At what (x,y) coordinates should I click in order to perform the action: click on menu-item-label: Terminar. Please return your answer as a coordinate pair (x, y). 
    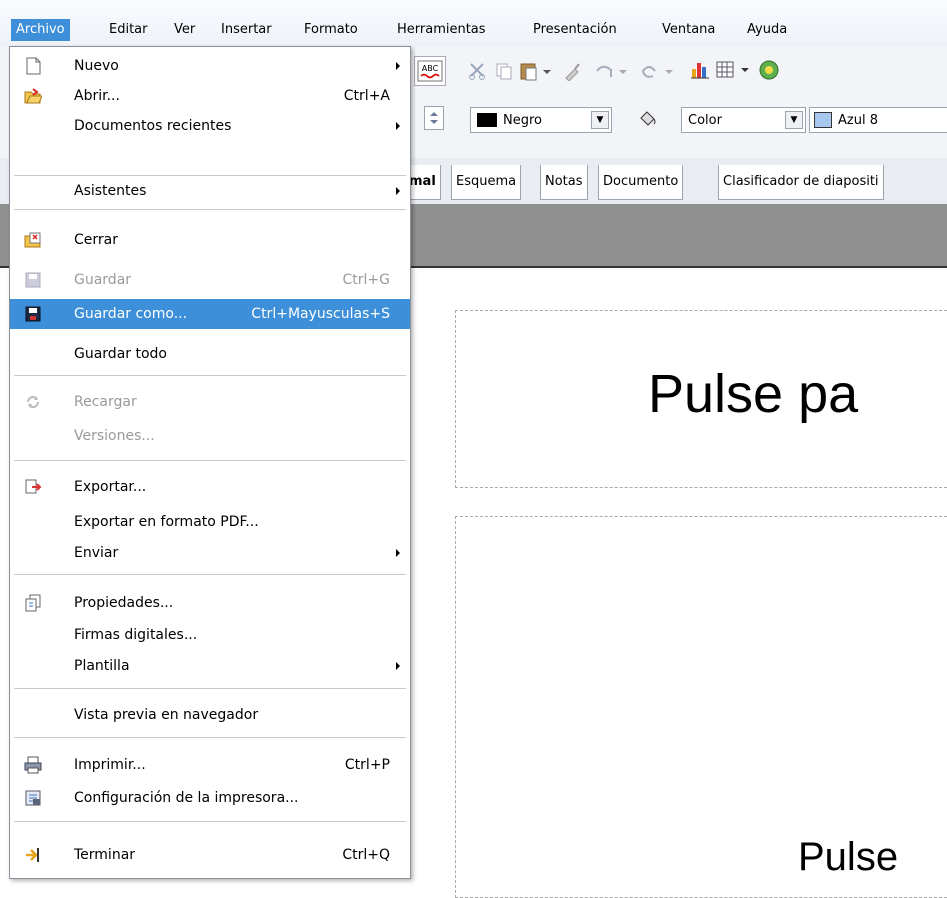
    Looking at the image, I should click on (105, 855).